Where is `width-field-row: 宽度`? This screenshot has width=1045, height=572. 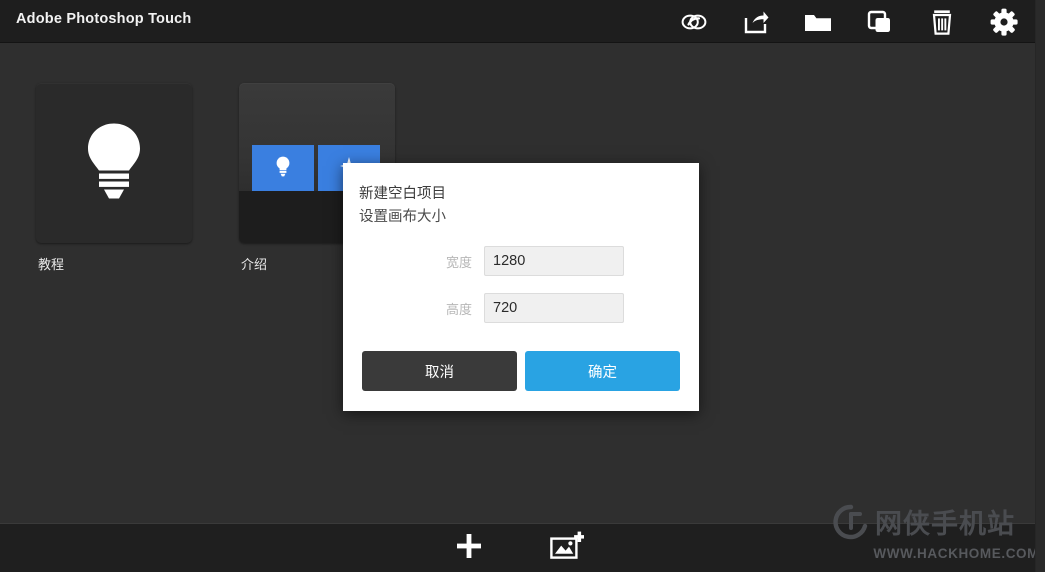
width-field-row: 宽度 is located at coordinates (521, 261).